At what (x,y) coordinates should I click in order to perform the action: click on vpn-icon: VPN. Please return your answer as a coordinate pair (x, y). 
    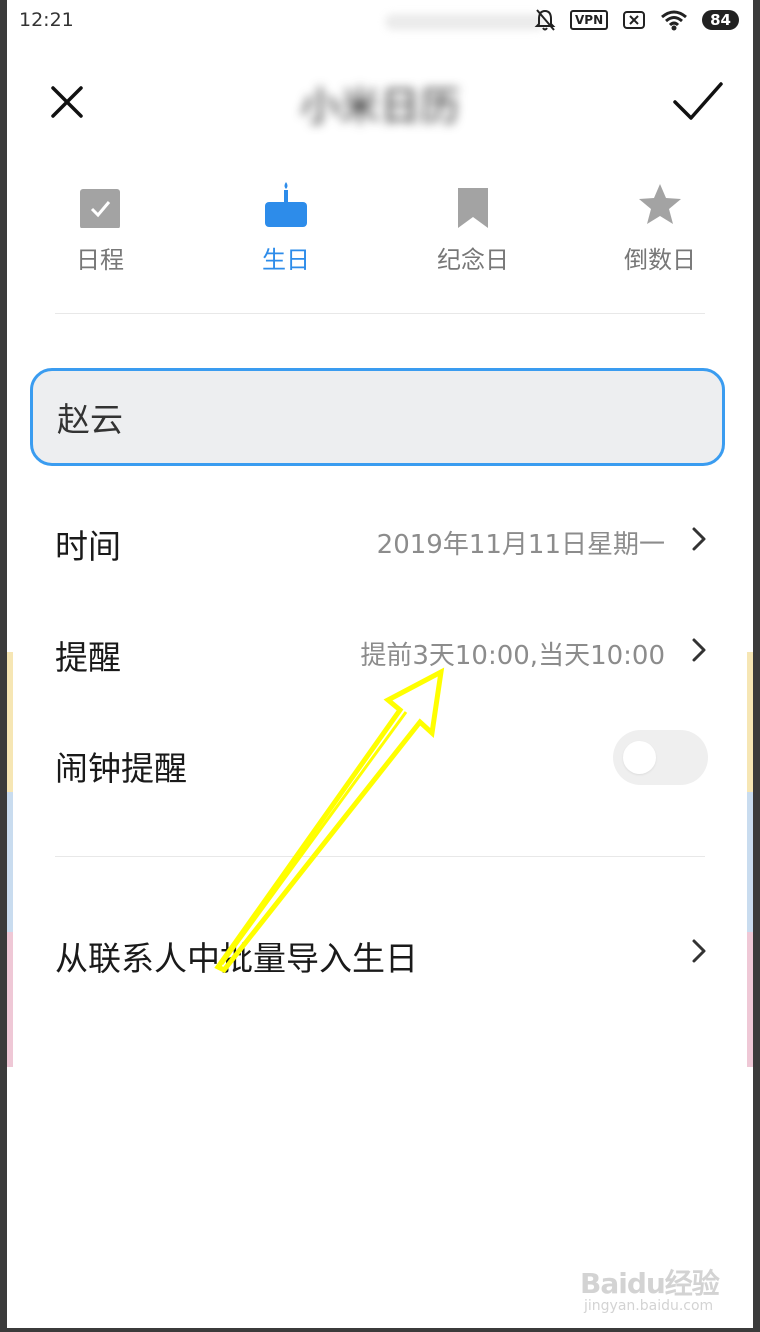
    Looking at the image, I should click on (589, 20).